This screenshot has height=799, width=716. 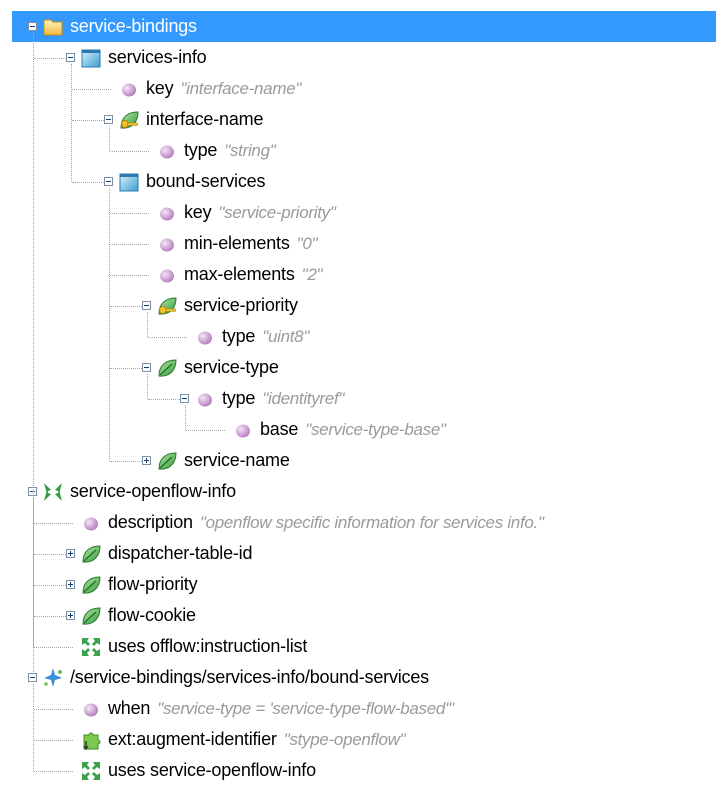 What do you see at coordinates (279, 429) in the screenshot?
I see `node-label: base` at bounding box center [279, 429].